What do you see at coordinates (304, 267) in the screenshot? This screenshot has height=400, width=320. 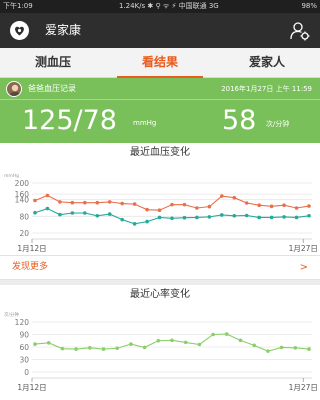 I see `chevron-right-icon: >` at bounding box center [304, 267].